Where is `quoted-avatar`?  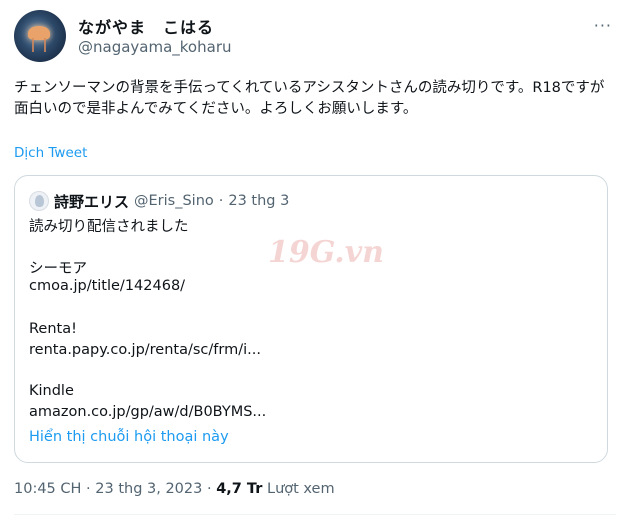
quoted-avatar is located at coordinates (39, 201).